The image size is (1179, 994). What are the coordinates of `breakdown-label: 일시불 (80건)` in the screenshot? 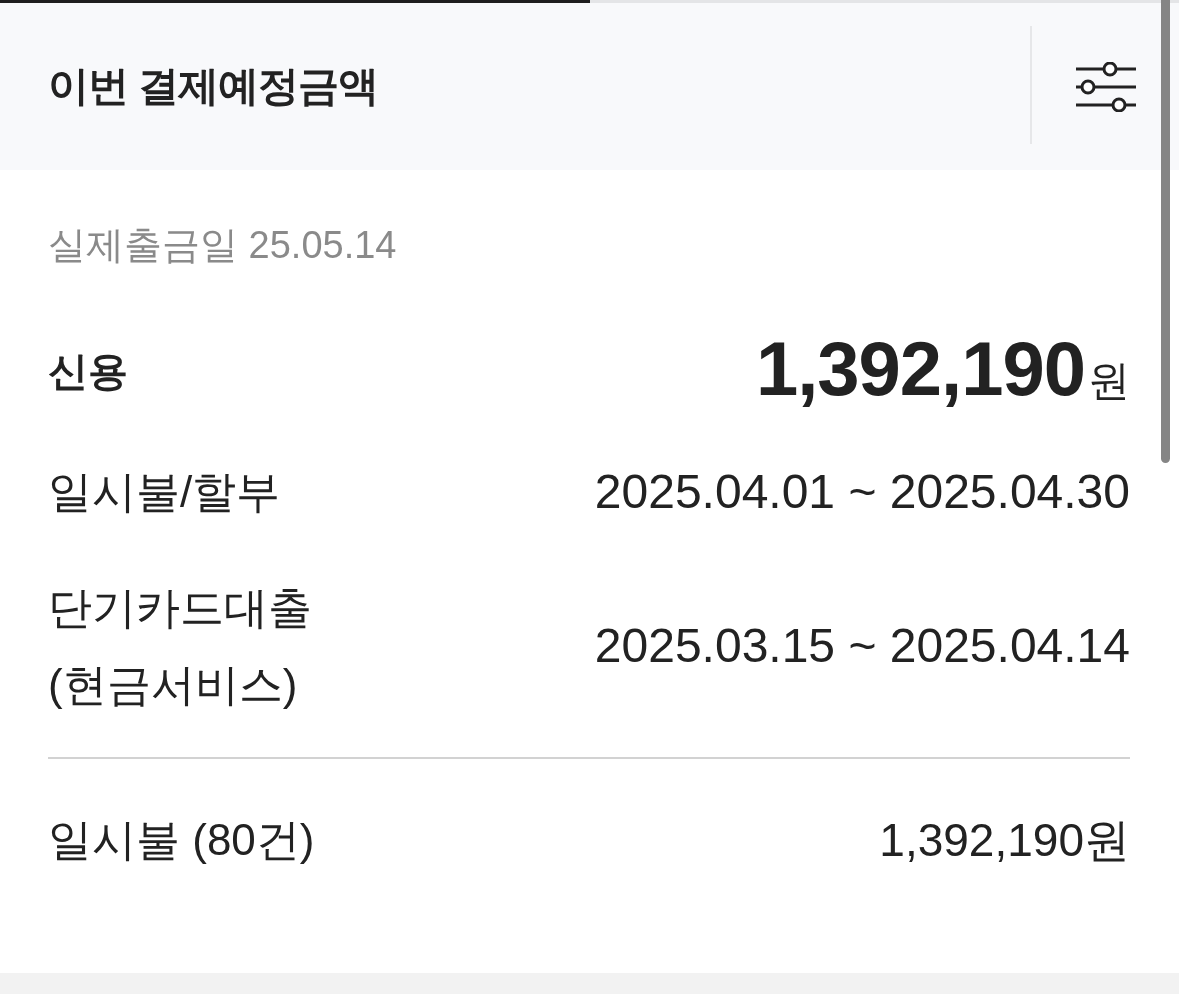 It's located at (181, 840).